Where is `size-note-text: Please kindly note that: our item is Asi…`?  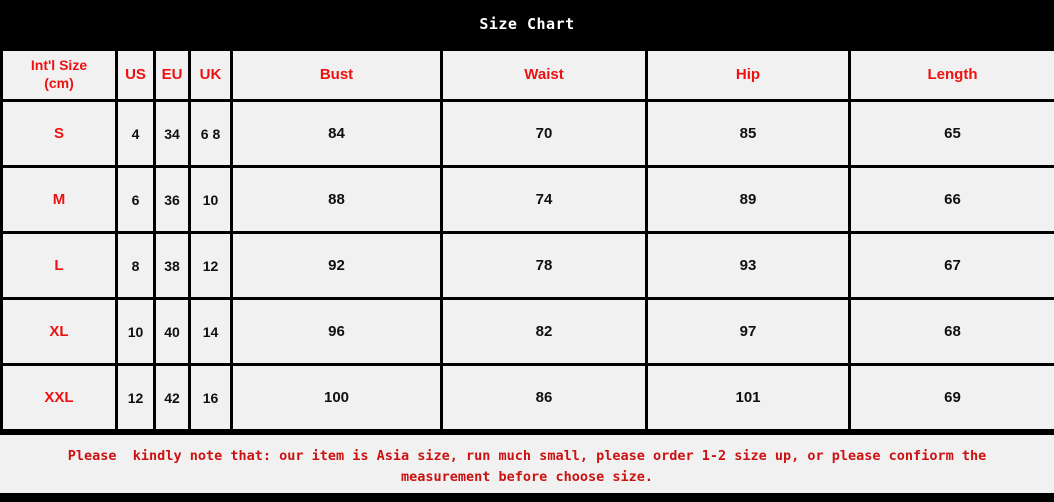 size-note-text: Please kindly note that: our item is Asi… is located at coordinates (527, 466).